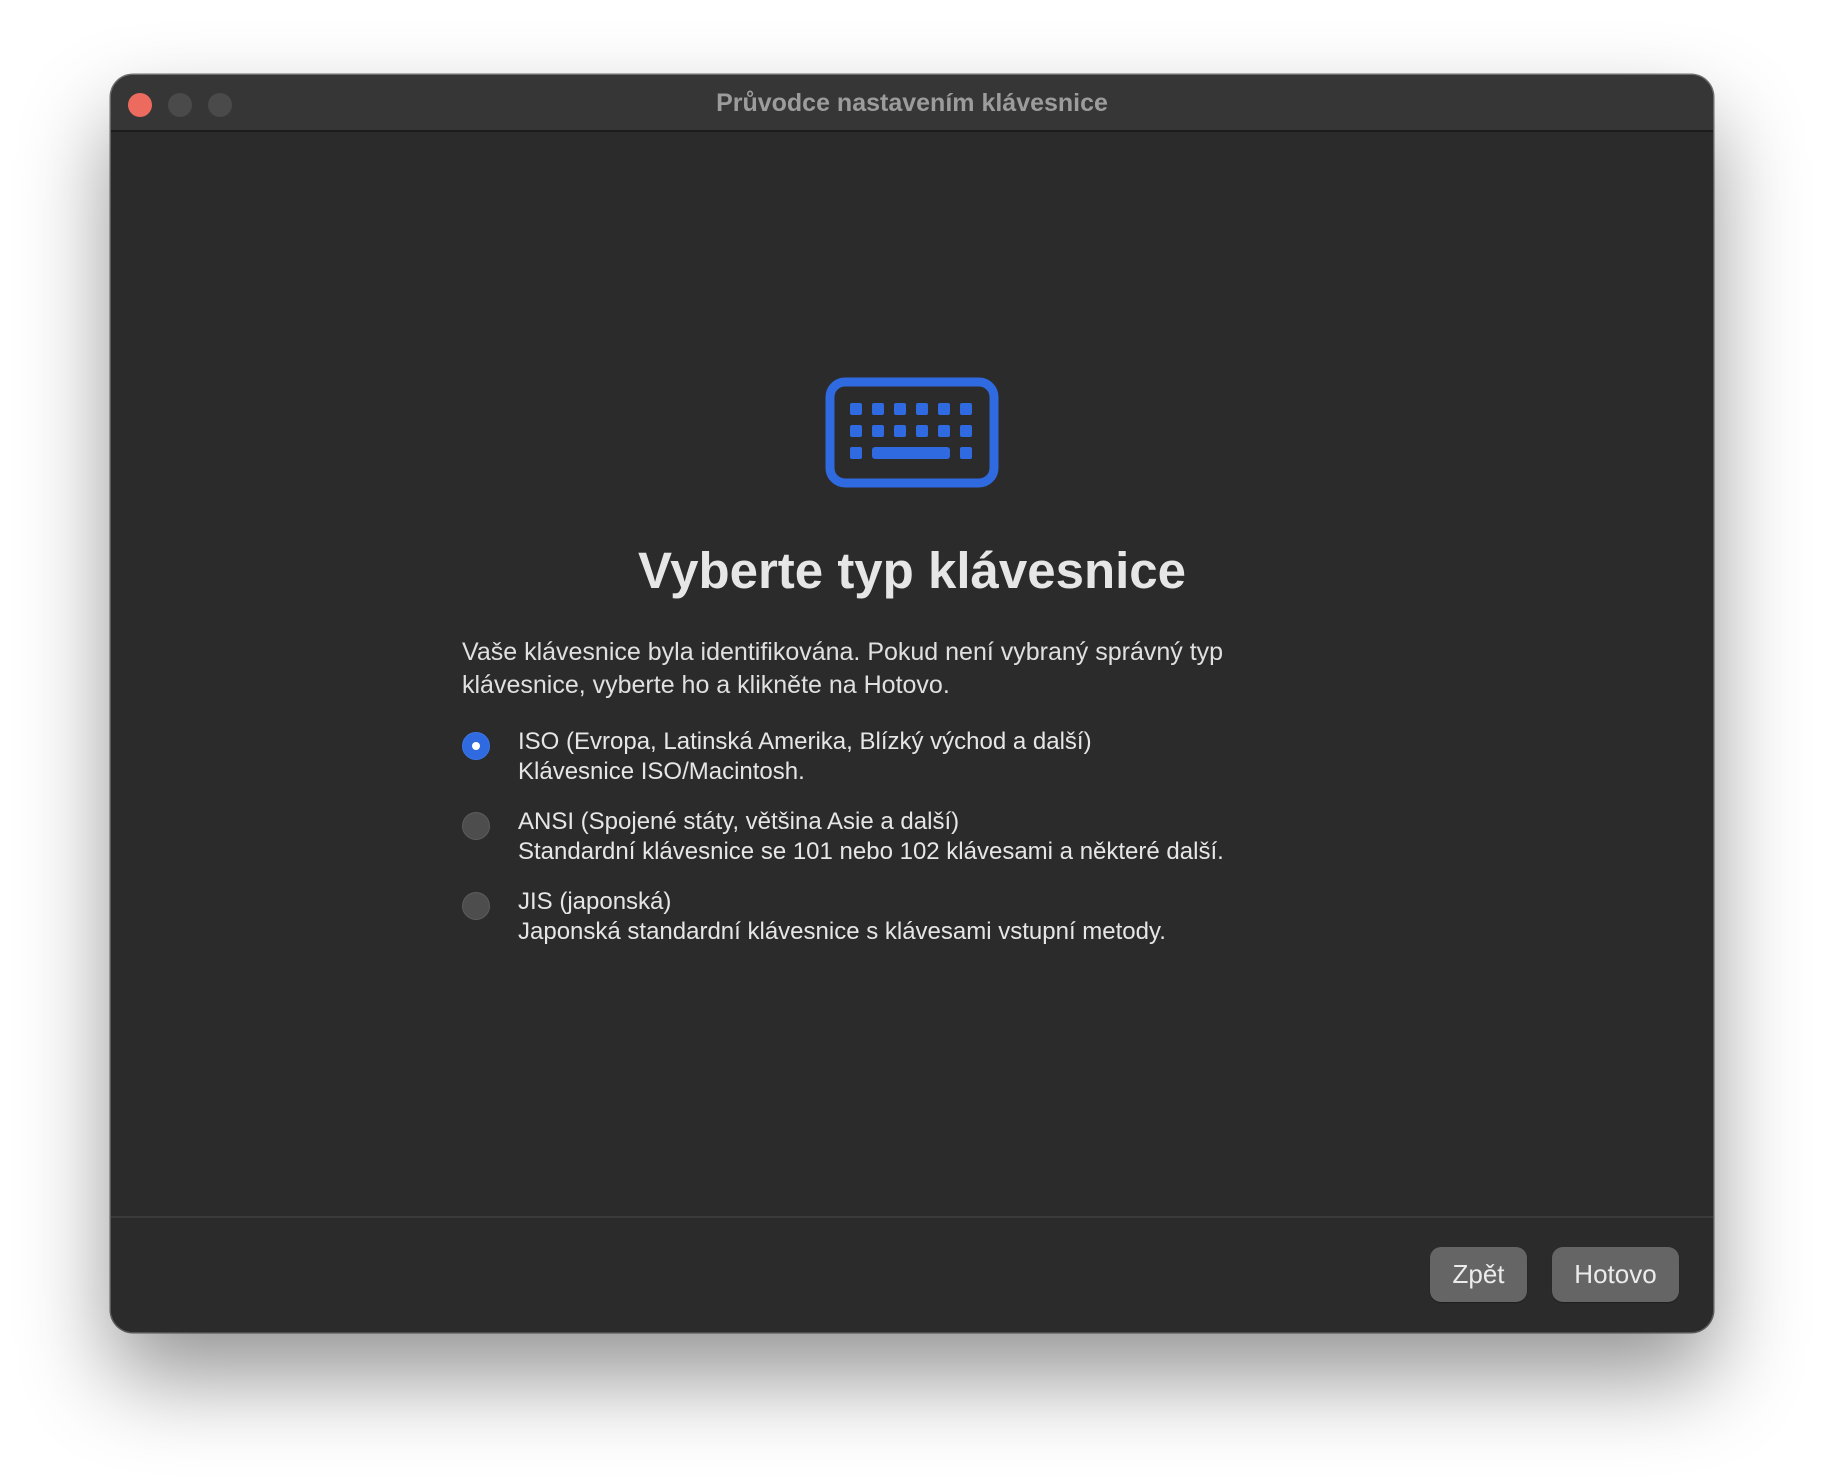 Image resolution: width=1824 pixels, height=1480 pixels. What do you see at coordinates (476, 826) in the screenshot?
I see `radio-ansi` at bounding box center [476, 826].